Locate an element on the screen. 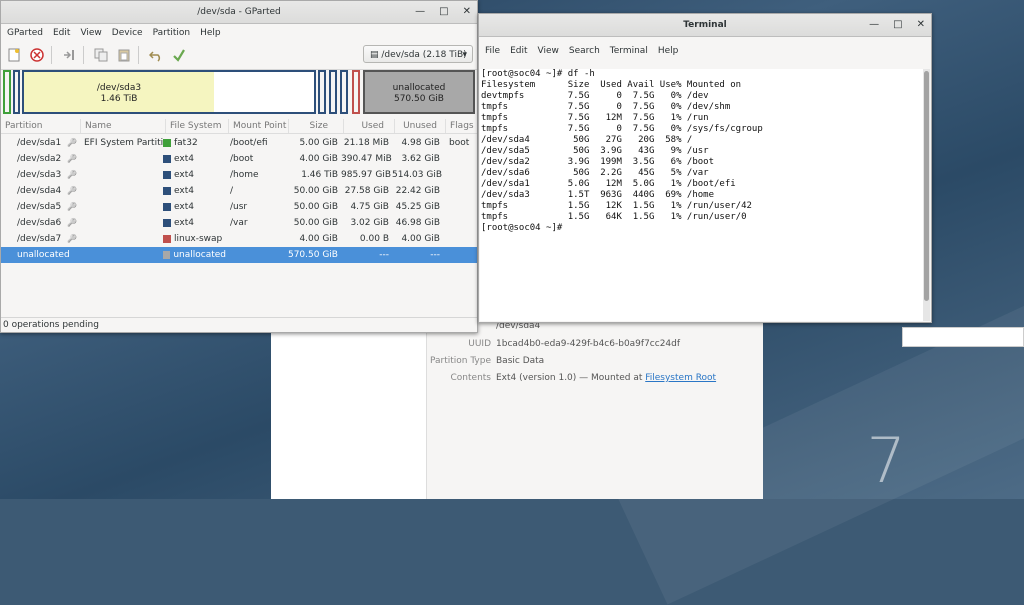 This screenshot has height=605, width=1024. diskmap-sda3: /dev/sda3 1.46 TiB is located at coordinates (169, 92).